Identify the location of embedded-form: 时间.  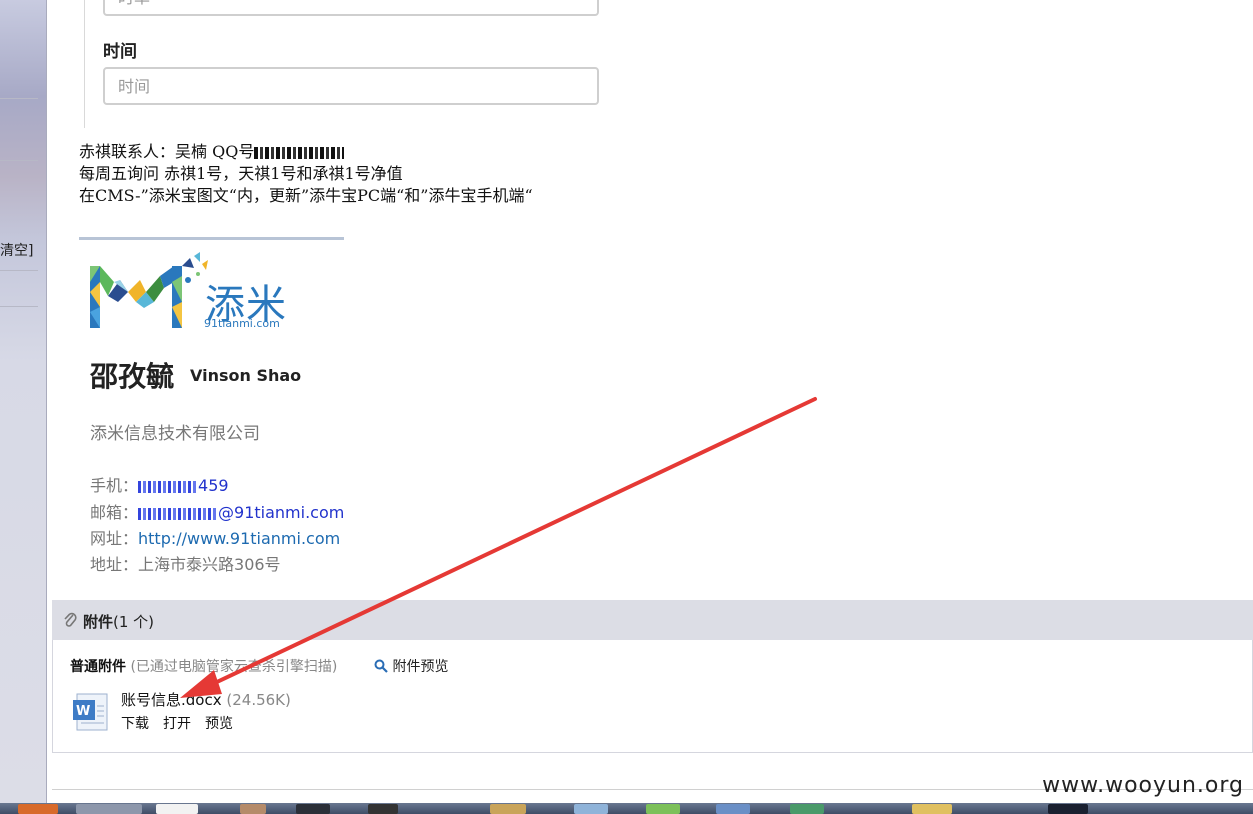
(354, 64).